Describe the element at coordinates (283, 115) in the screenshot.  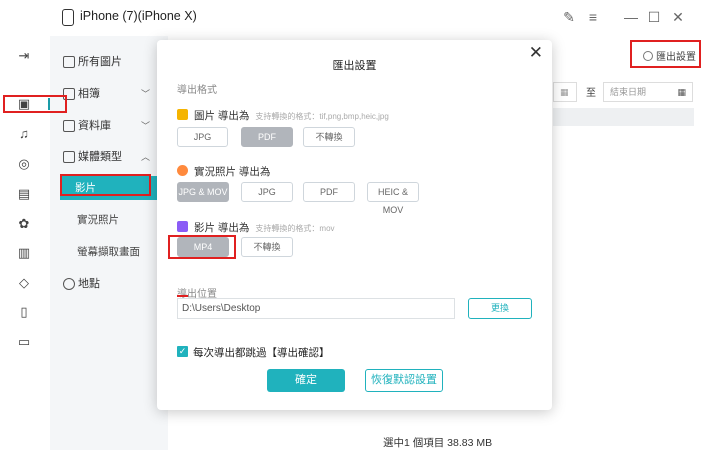
I see `photo-format-label: 圖片 導出為 支持轉換的格式：tif,png,bmp,heic,jpg` at that location.